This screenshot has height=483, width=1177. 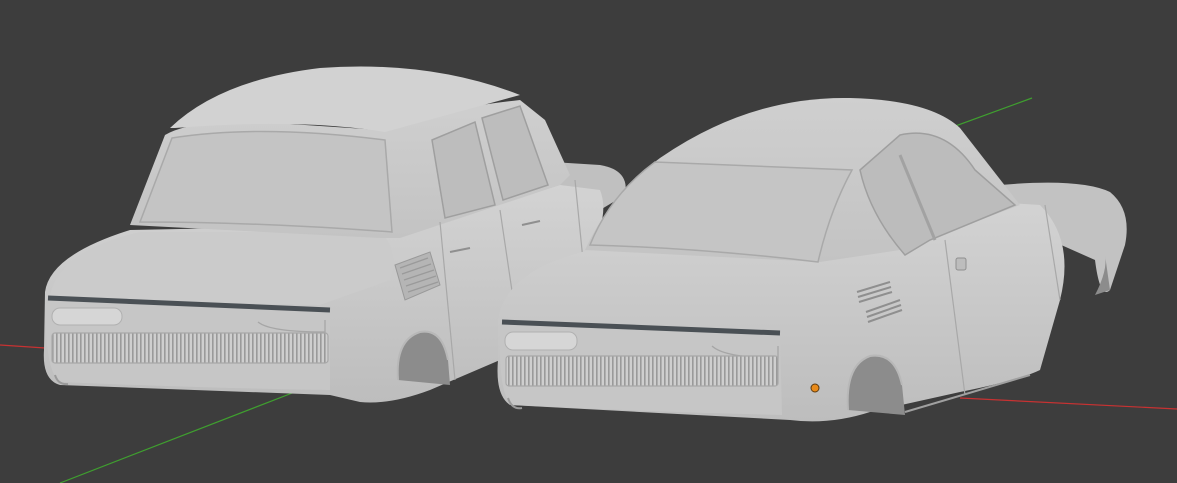 What do you see at coordinates (815, 388) in the screenshot?
I see `origin-marker-icon` at bounding box center [815, 388].